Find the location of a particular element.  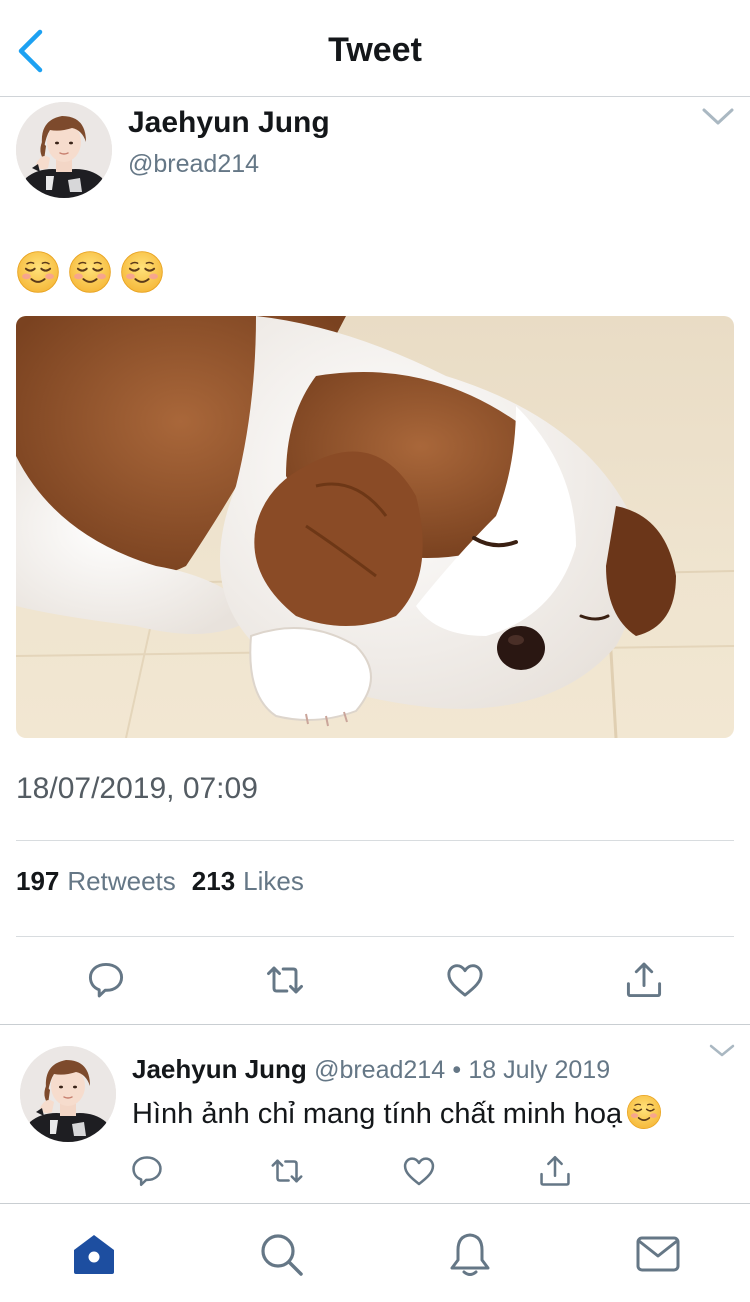

notifications-icon is located at coordinates (470, 1254).